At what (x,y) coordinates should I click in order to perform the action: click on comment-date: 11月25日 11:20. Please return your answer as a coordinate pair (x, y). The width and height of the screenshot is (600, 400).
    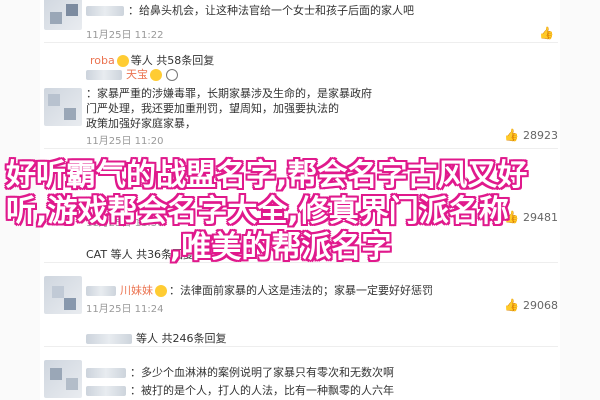
    Looking at the image, I should click on (125, 141).